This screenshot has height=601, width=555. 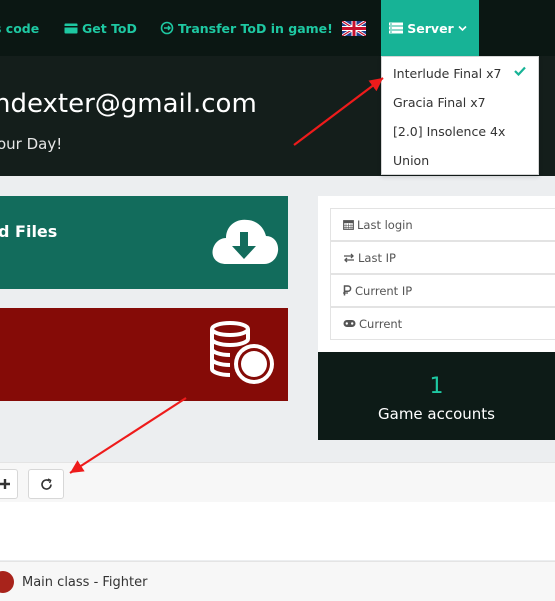 I want to click on add-account-button, so click(x=9, y=484).